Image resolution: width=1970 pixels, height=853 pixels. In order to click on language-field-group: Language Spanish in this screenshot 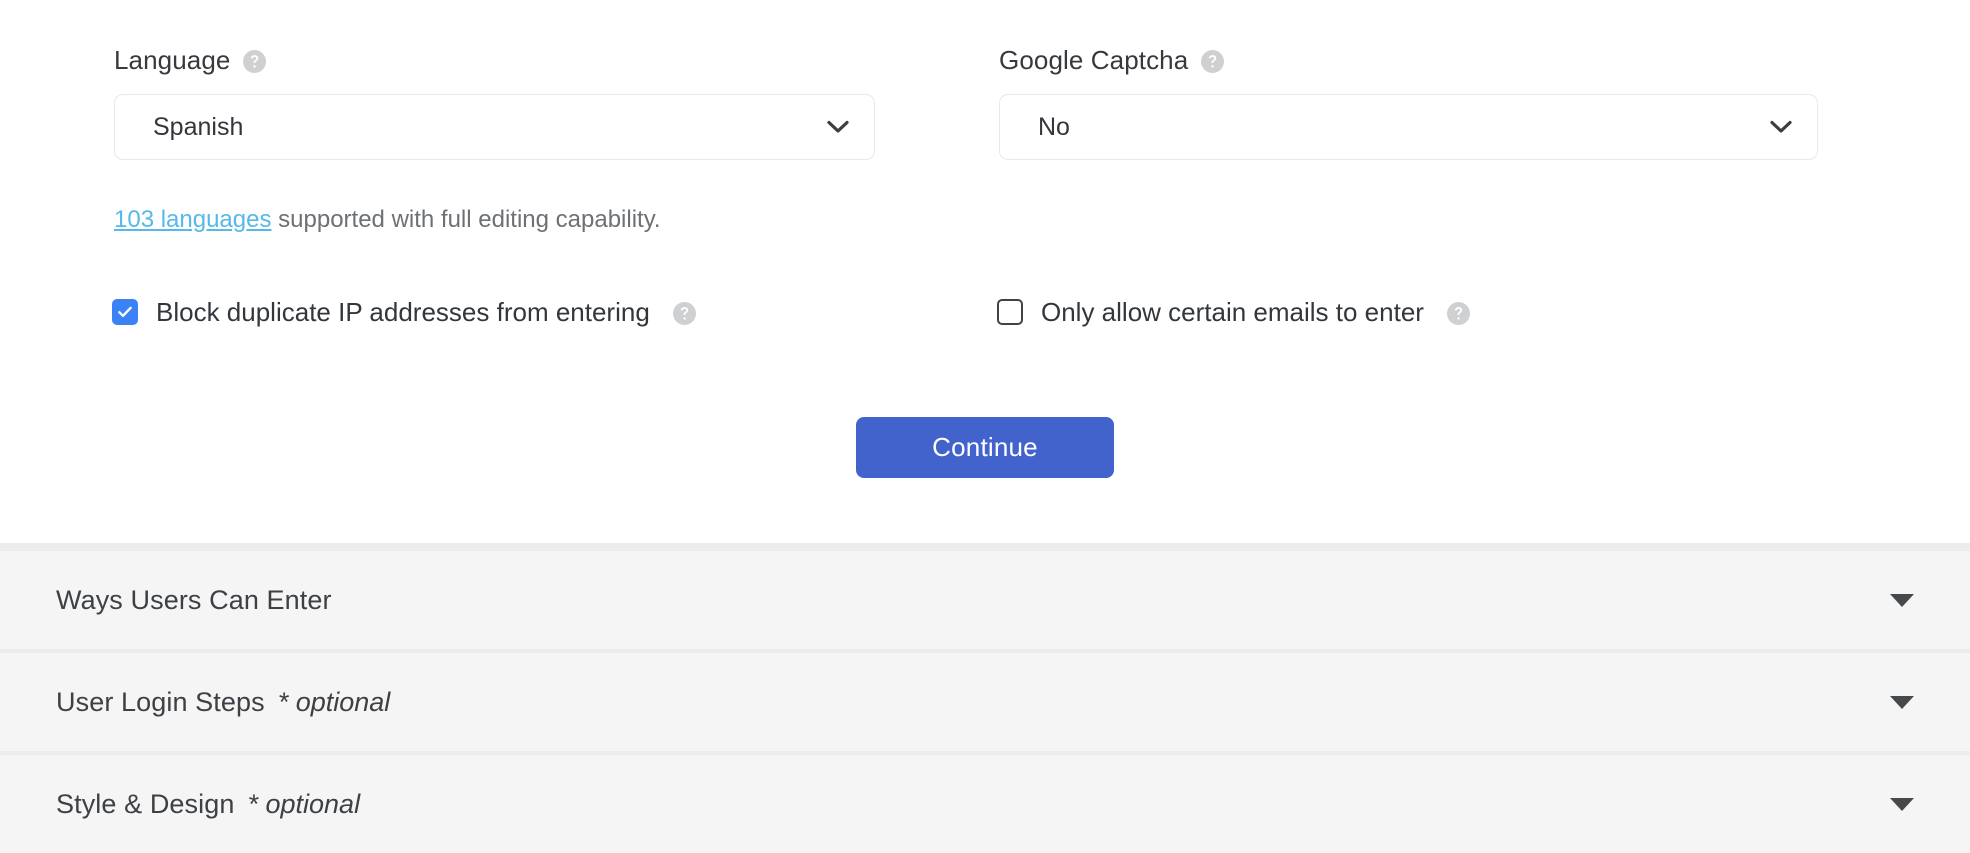, I will do `click(492, 102)`.